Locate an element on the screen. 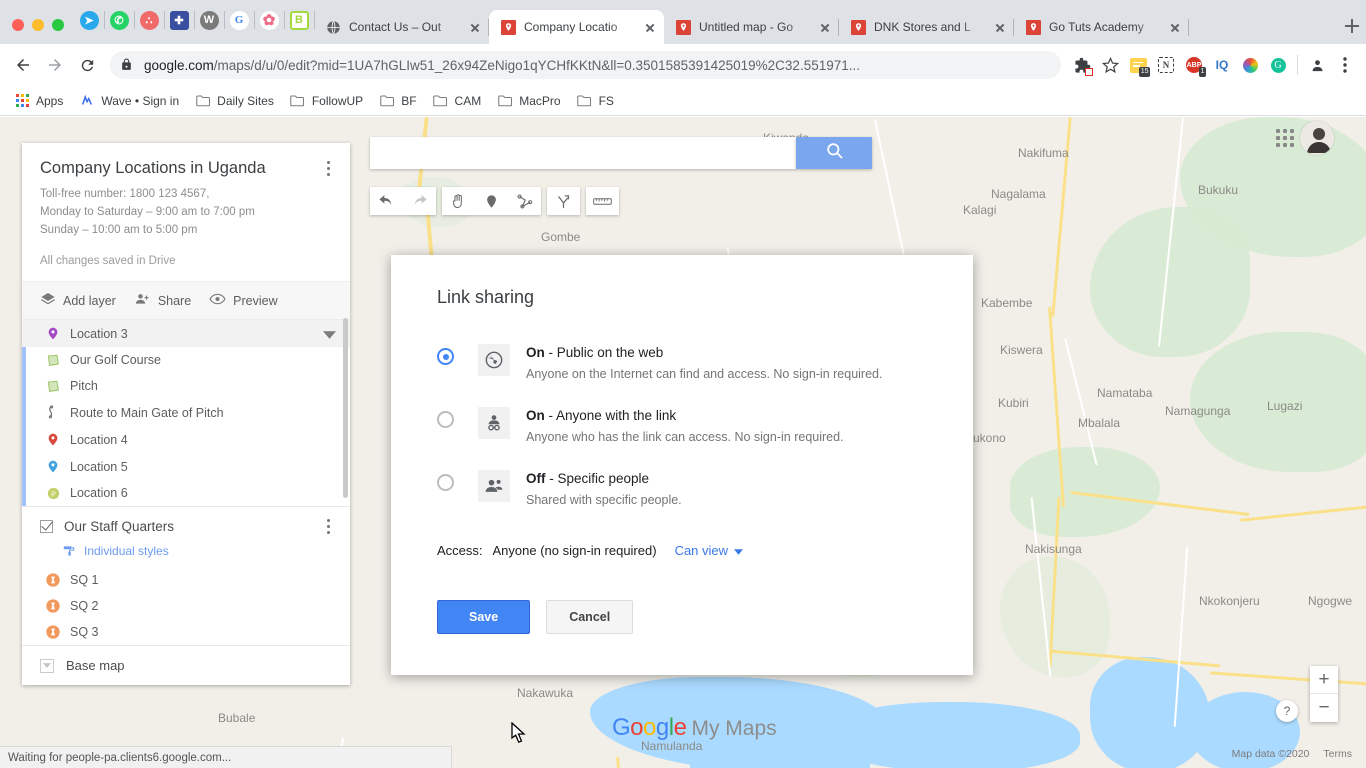  bookmark-label: Daily Sites is located at coordinates (245, 100).